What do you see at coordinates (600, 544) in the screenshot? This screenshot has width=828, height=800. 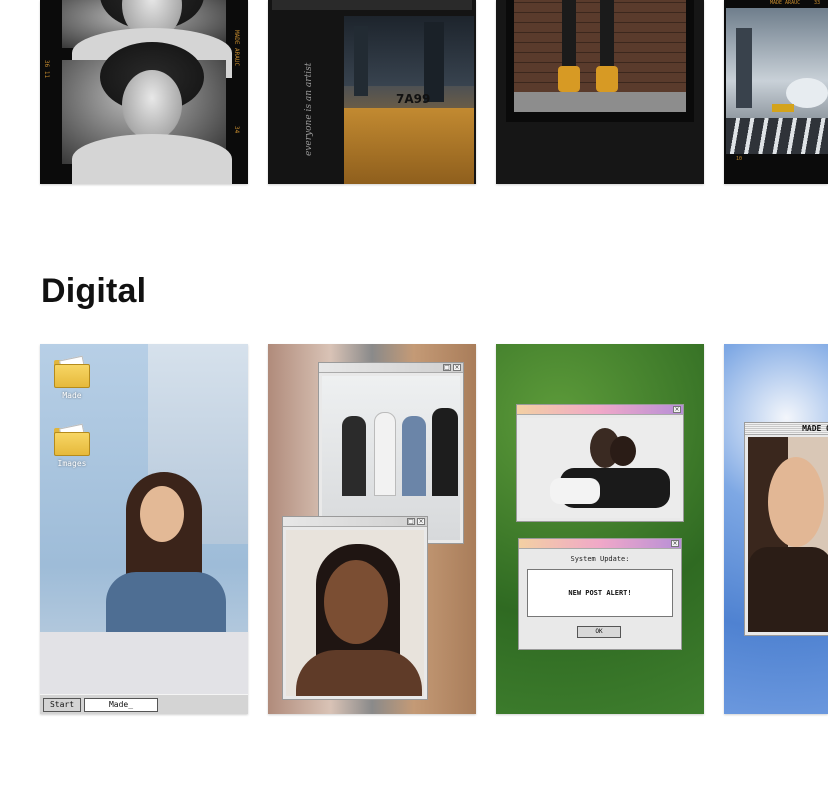 I see `dialog-titlebar: ×` at bounding box center [600, 544].